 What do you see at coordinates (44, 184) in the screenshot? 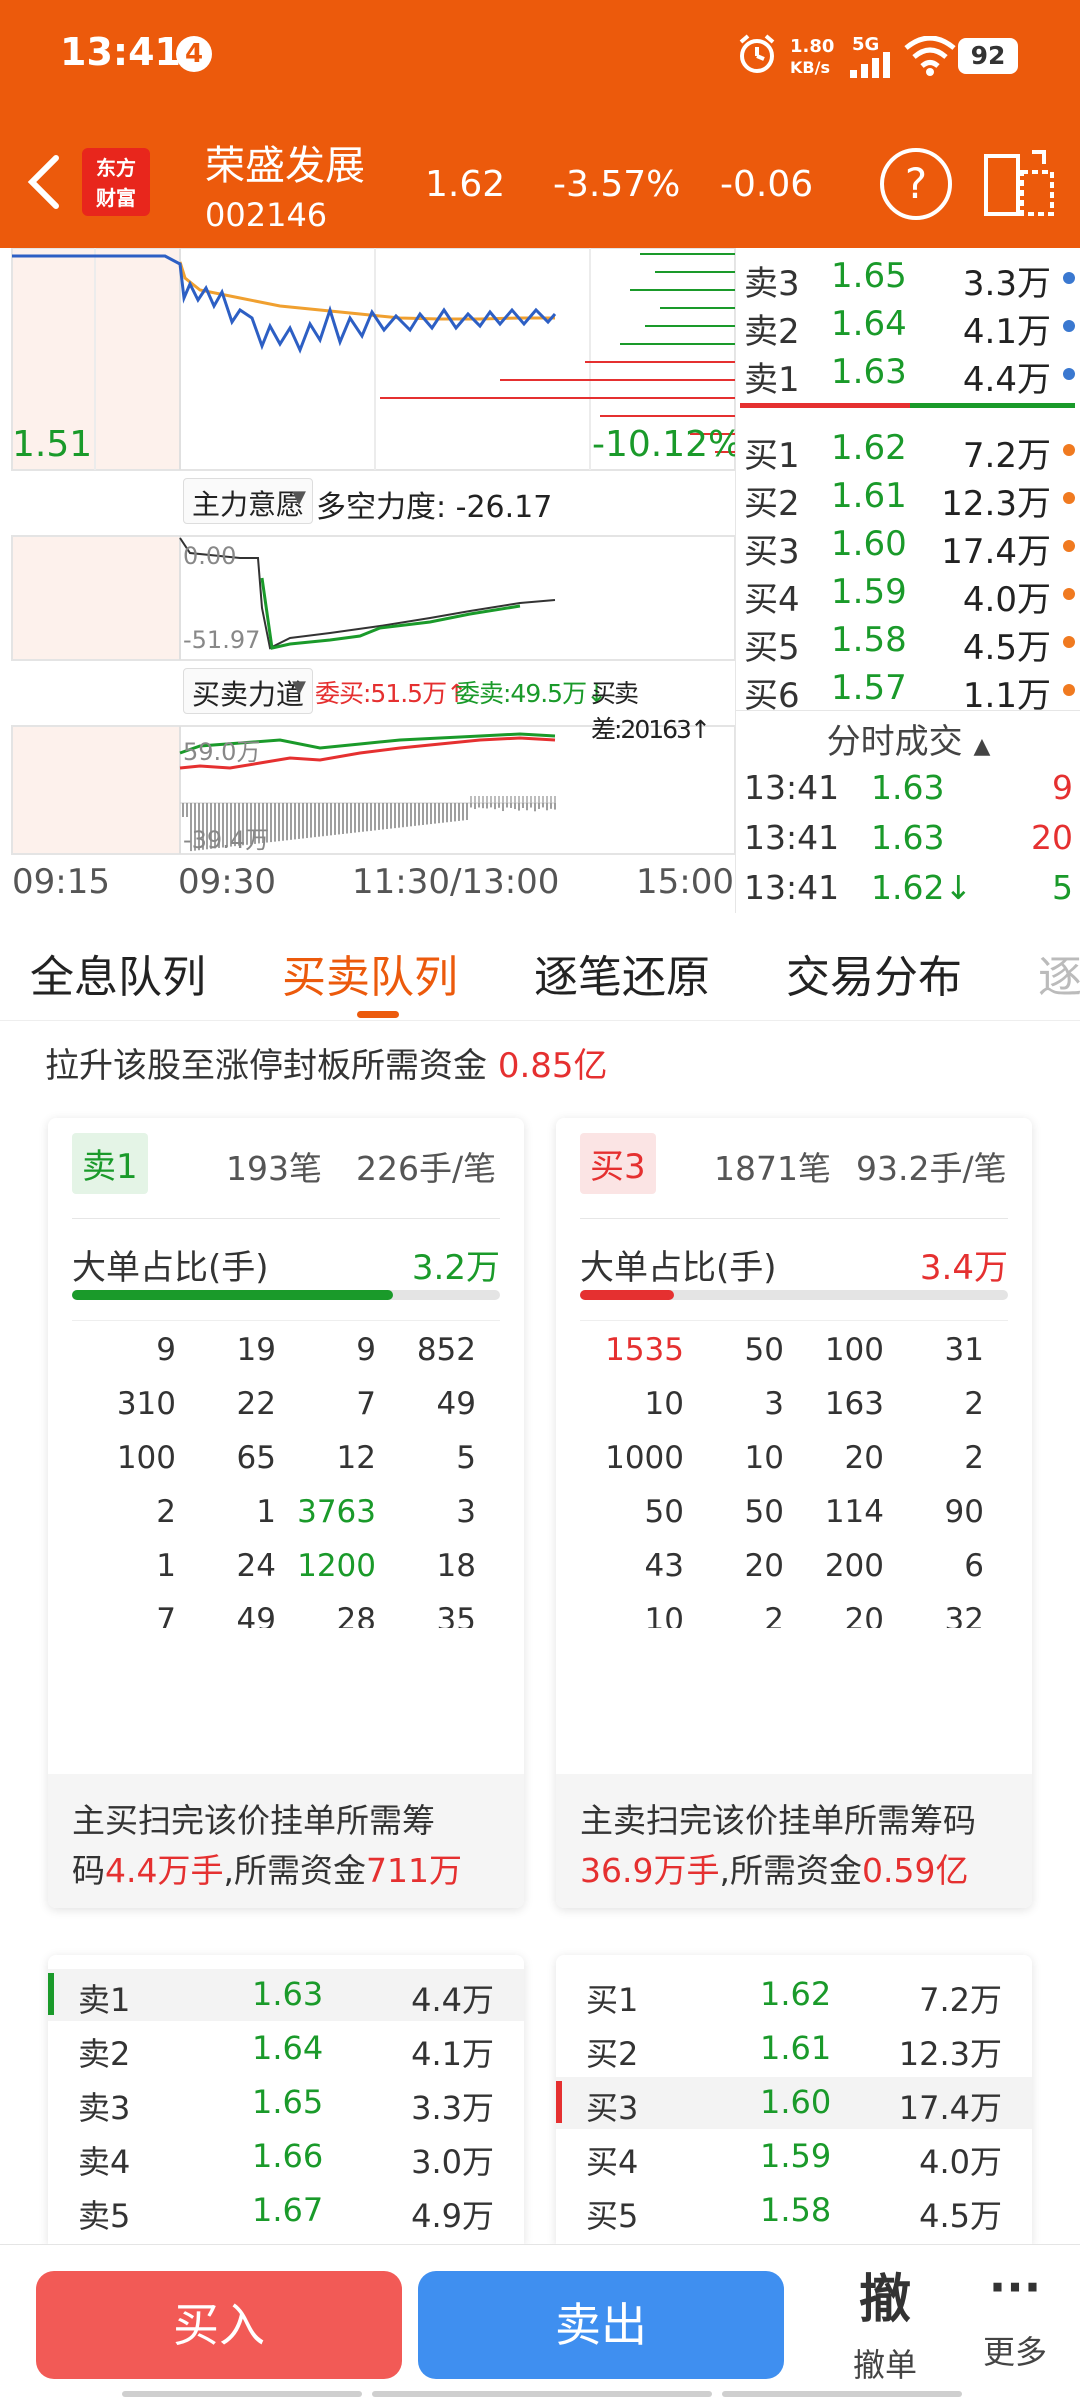
I see `back-arrow-icon` at bounding box center [44, 184].